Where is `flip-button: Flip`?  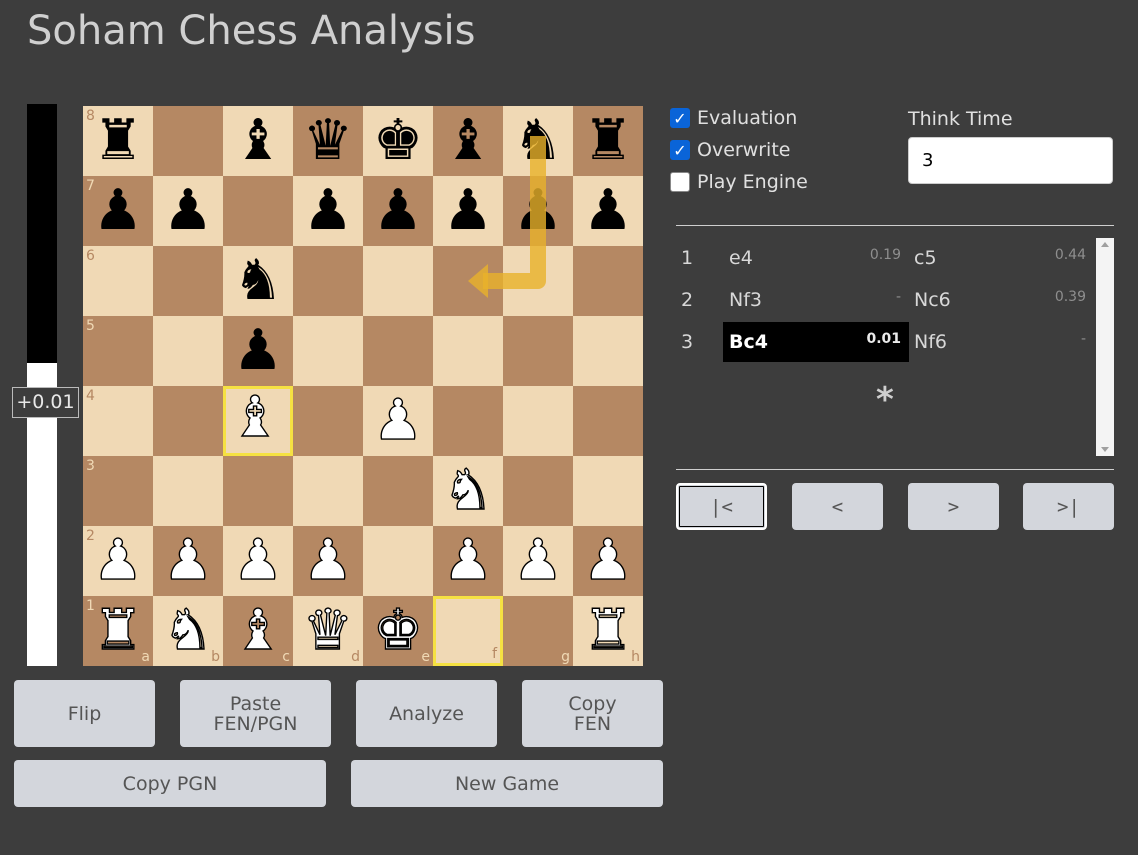
flip-button: Flip is located at coordinates (84, 713).